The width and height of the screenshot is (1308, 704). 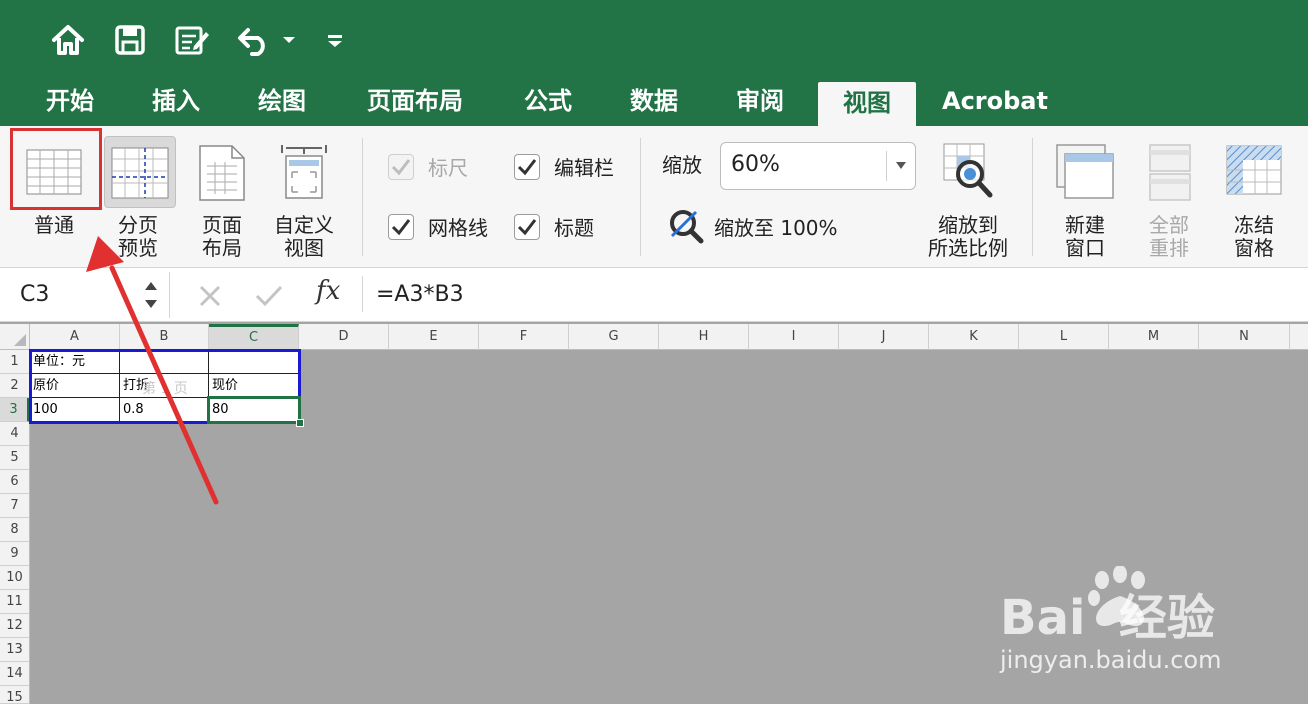 I want to click on row-header-5: 5, so click(x=15, y=458).